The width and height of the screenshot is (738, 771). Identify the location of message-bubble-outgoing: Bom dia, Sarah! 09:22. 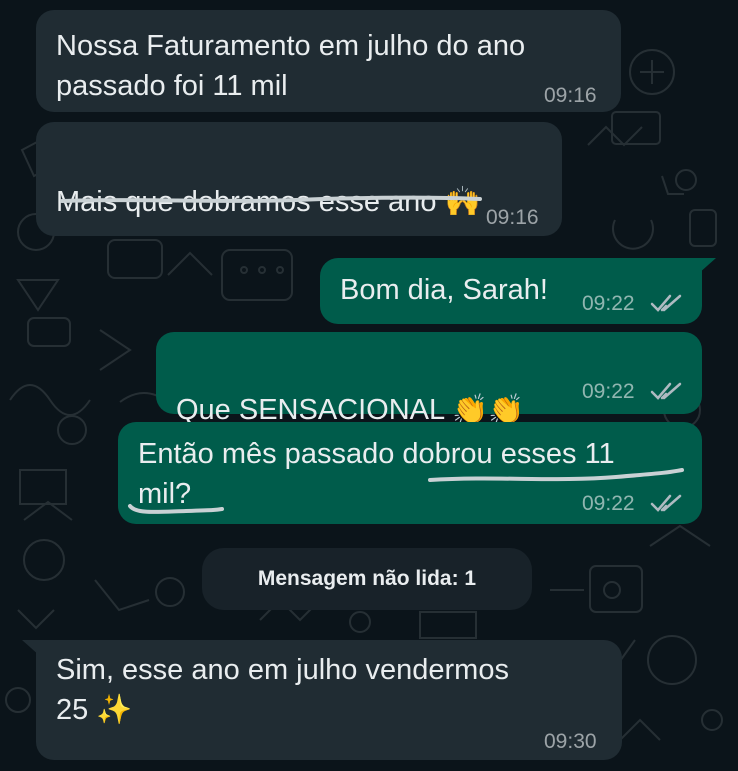
(518, 291).